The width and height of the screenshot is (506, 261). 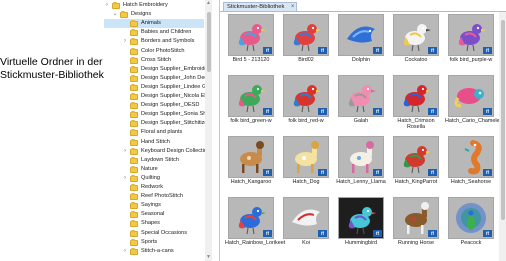 I want to click on design-thumbnail: ff Hatch_Rainbow_Lorikeet, so click(x=255, y=225).